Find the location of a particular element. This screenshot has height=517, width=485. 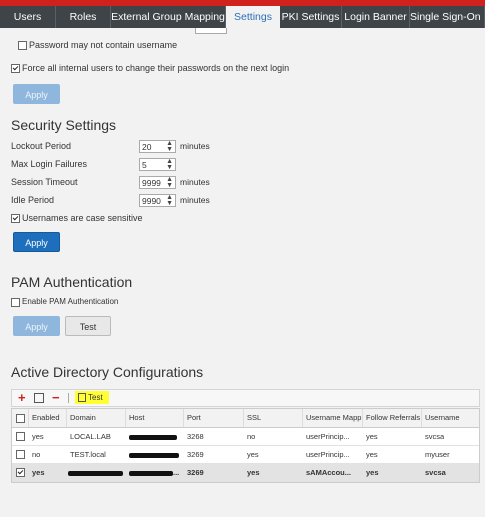

security-settings-title: Security Settings is located at coordinates (64, 125).